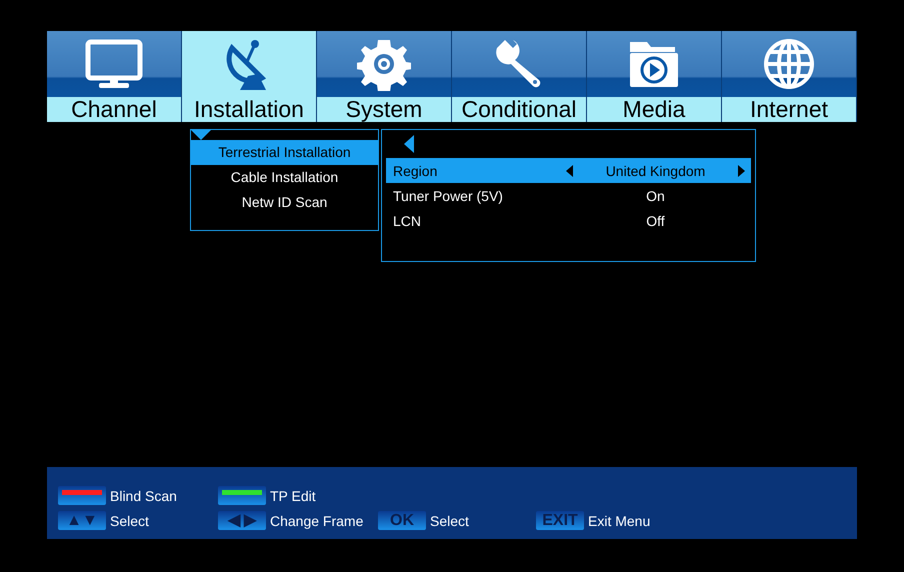 This screenshot has height=572, width=904. Describe the element at coordinates (317, 520) in the screenshot. I see `key-hint: Change Frame` at that location.